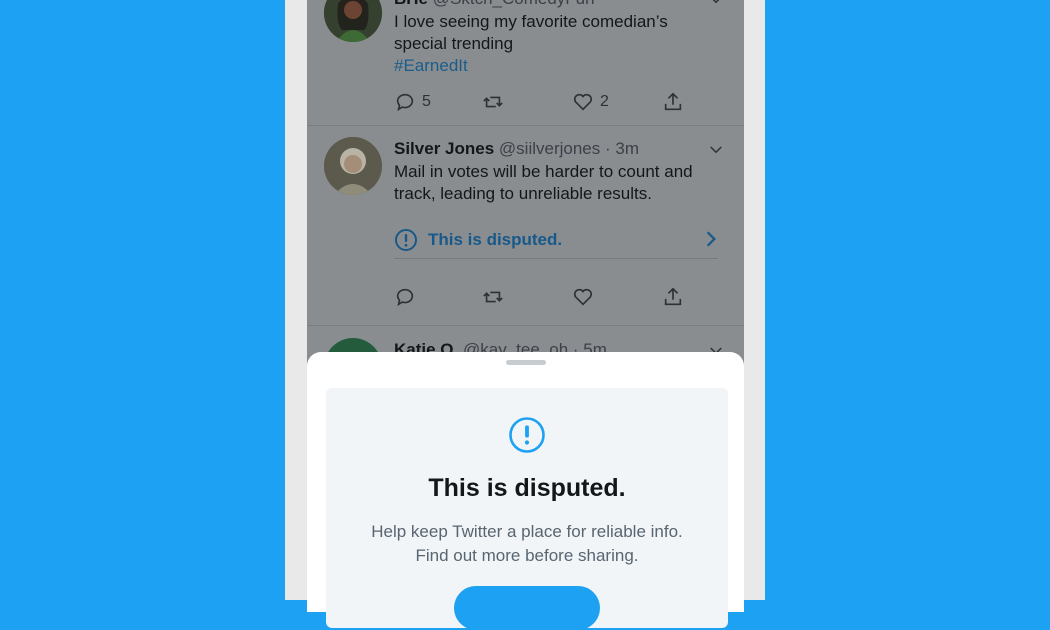  Describe the element at coordinates (568, 148) in the screenshot. I see `tweet-handle: @siilverjones · 3m` at that location.